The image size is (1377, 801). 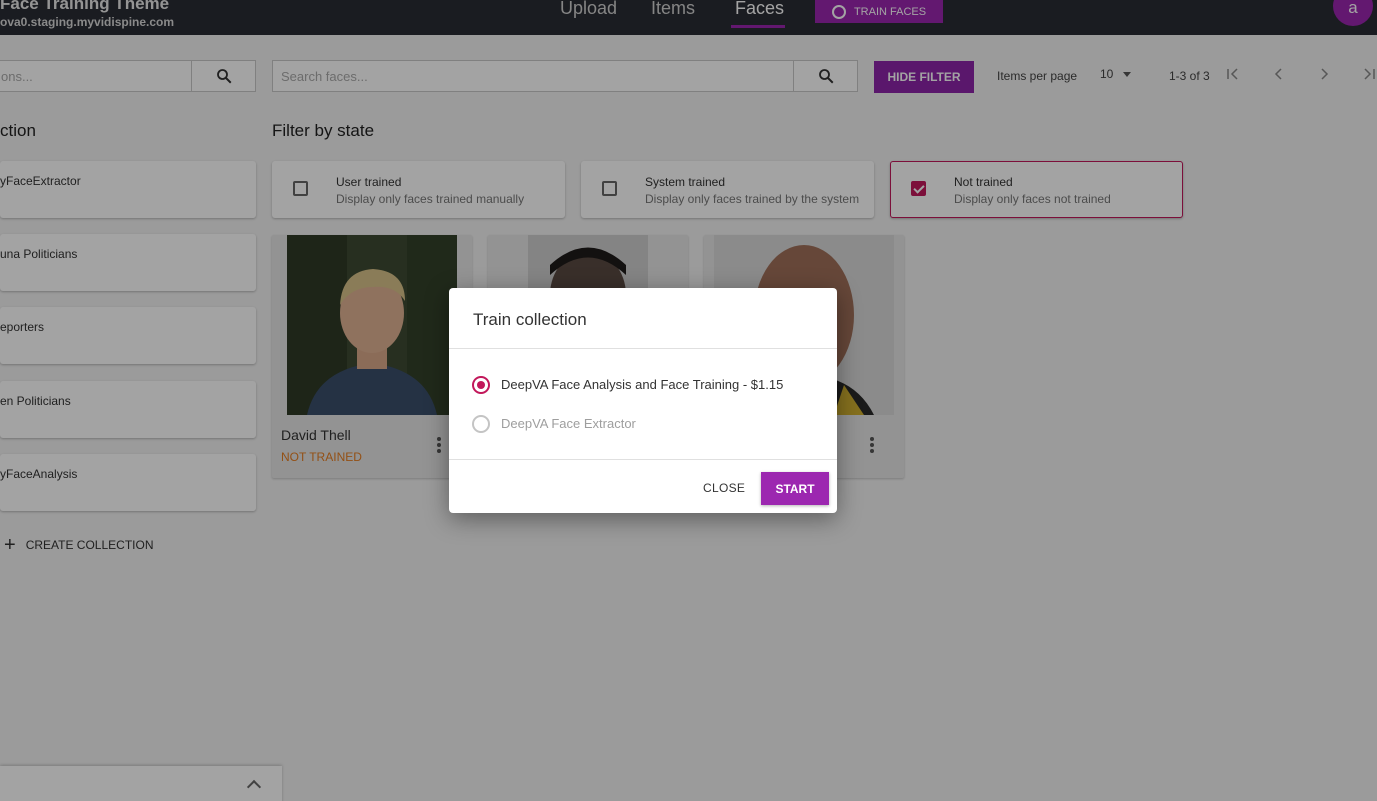 What do you see at coordinates (481, 424) in the screenshot?
I see `radio-face-extractor` at bounding box center [481, 424].